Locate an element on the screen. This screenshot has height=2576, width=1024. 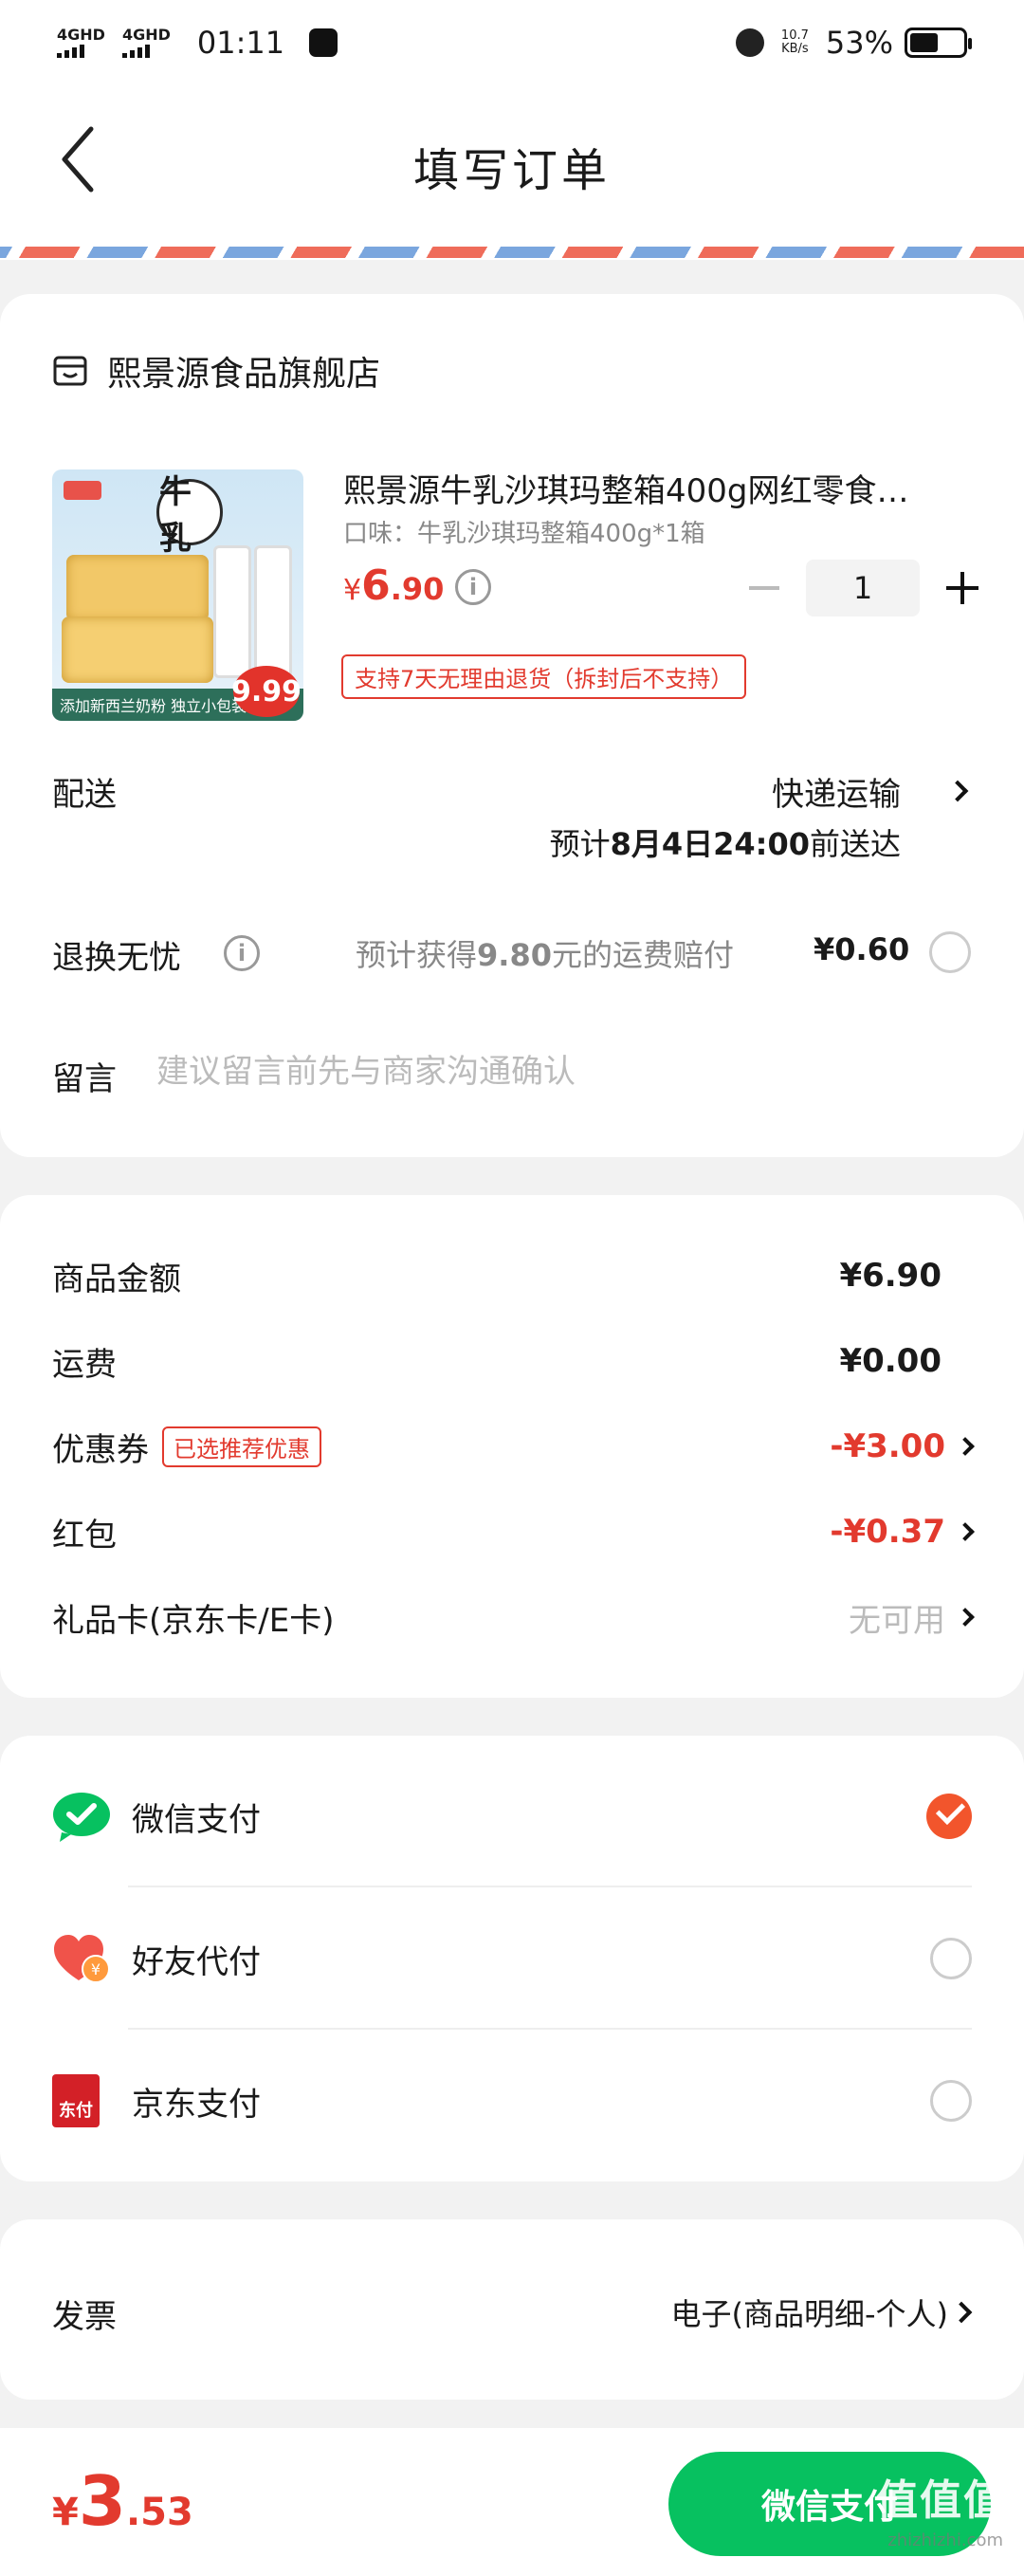
jd-pay-icon: 东付 is located at coordinates (76, 2100).